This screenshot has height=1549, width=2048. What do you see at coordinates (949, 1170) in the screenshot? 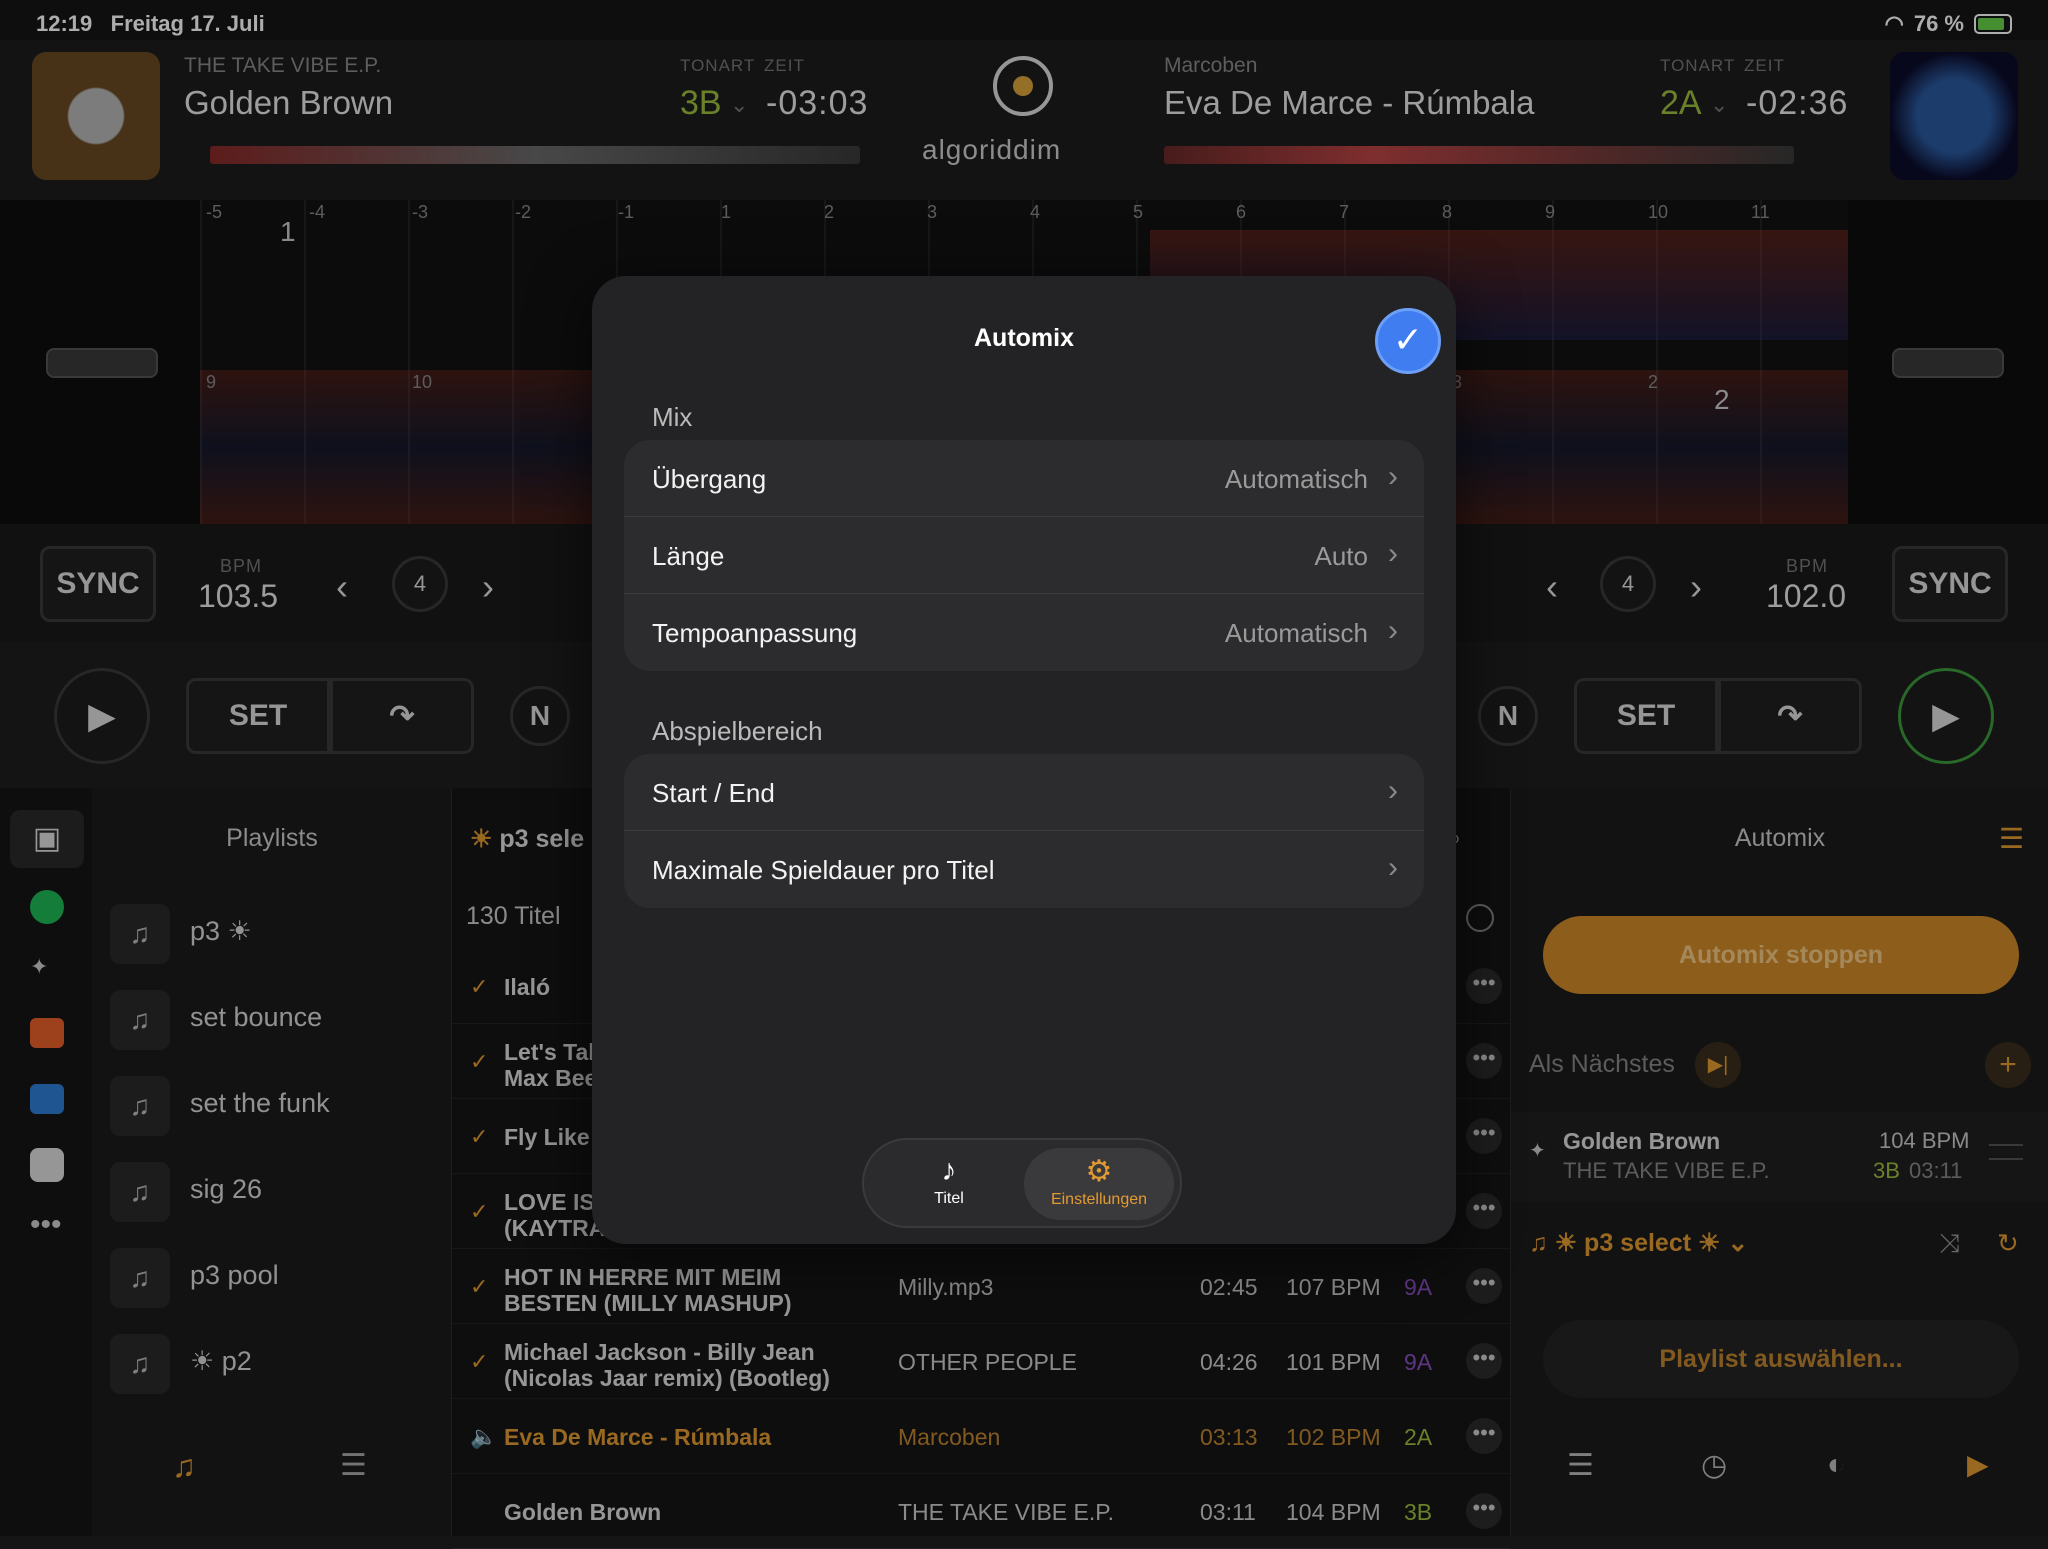
I see `music-note-icon: ♪` at bounding box center [949, 1170].